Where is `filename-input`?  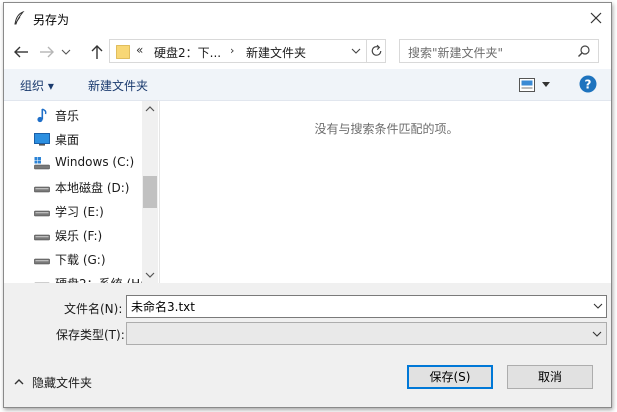
filename-input is located at coordinates (366, 306).